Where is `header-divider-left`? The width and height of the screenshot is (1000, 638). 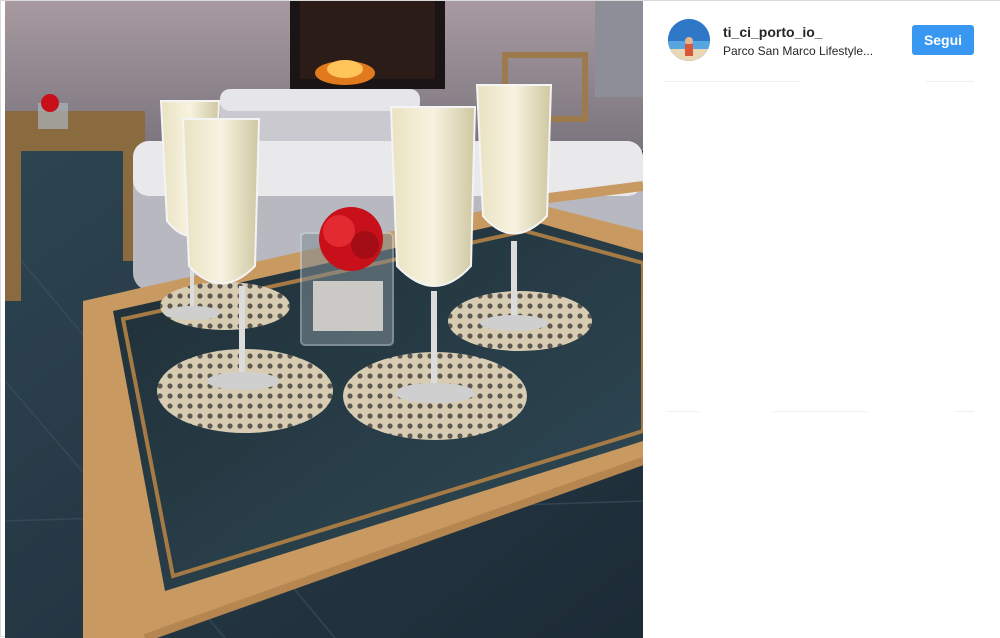 header-divider-left is located at coordinates (732, 81).